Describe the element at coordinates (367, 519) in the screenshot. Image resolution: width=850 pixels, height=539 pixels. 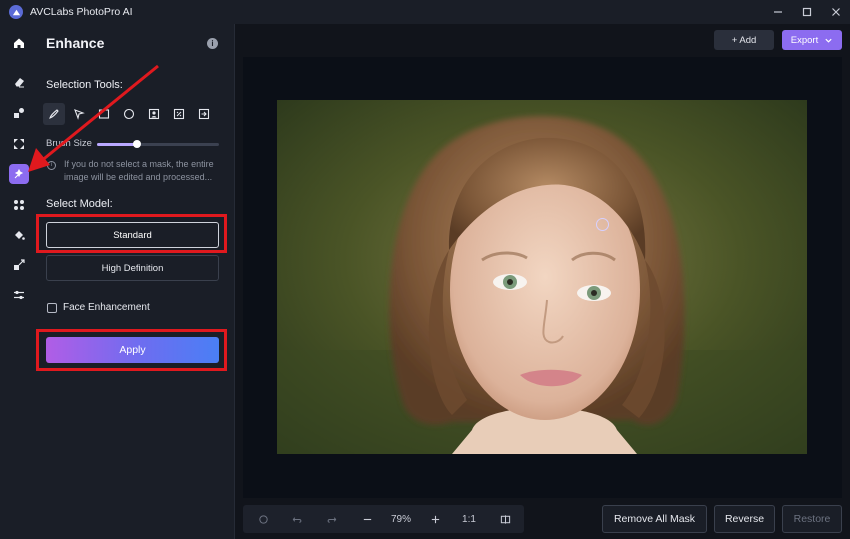
I see `zoom-out-icon` at that location.